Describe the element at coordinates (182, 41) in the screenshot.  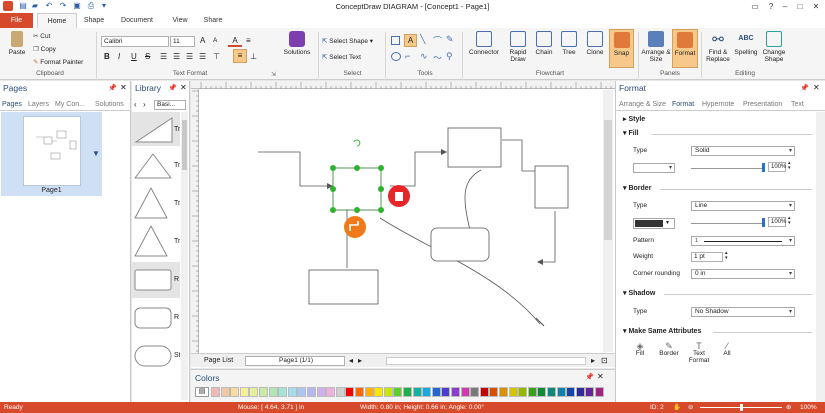
I see `font-size-select: 11` at that location.